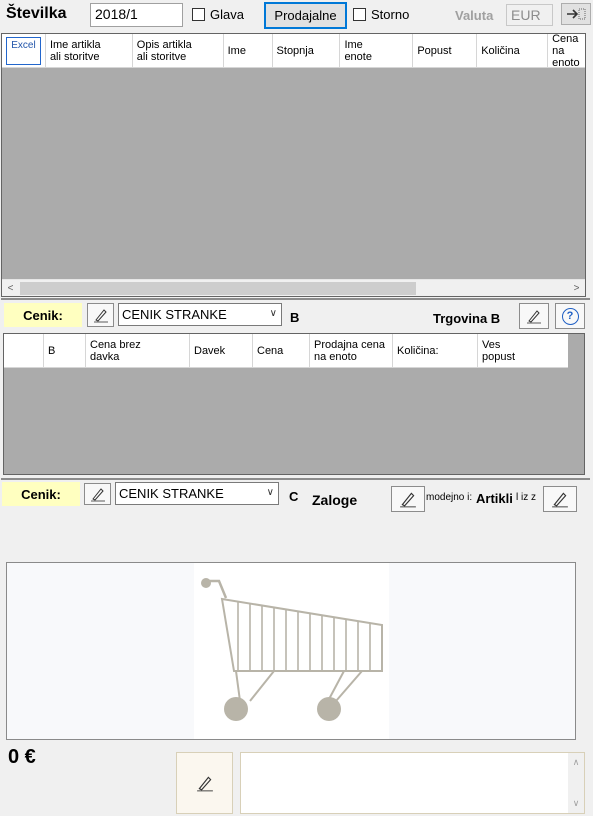 The height and width of the screenshot is (816, 593). What do you see at coordinates (467, 318) in the screenshot?
I see `trgovina-label: Trgovina B` at bounding box center [467, 318].